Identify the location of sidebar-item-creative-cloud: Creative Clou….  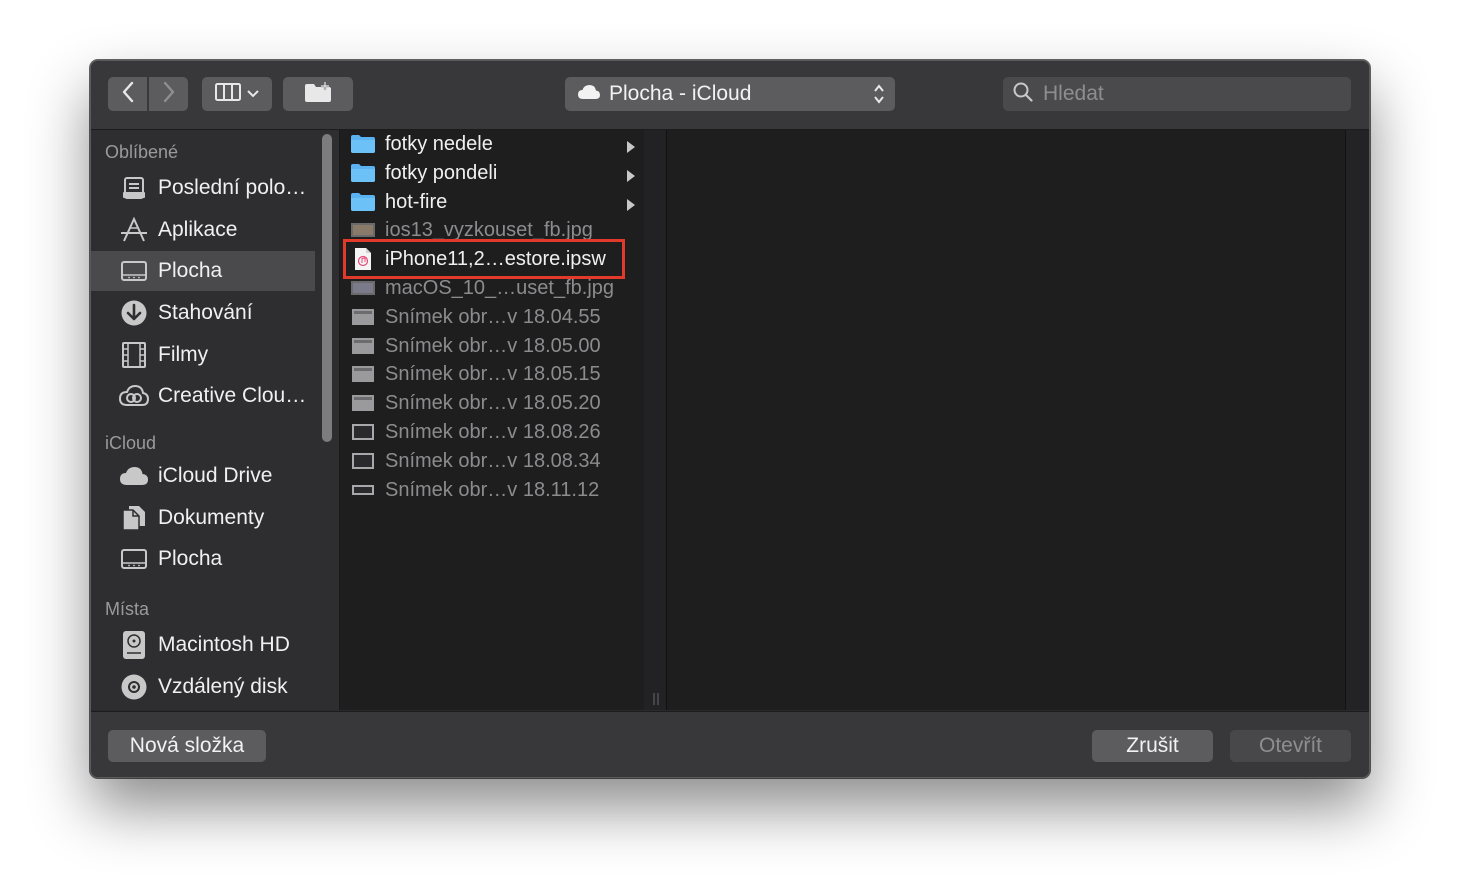
(203, 396).